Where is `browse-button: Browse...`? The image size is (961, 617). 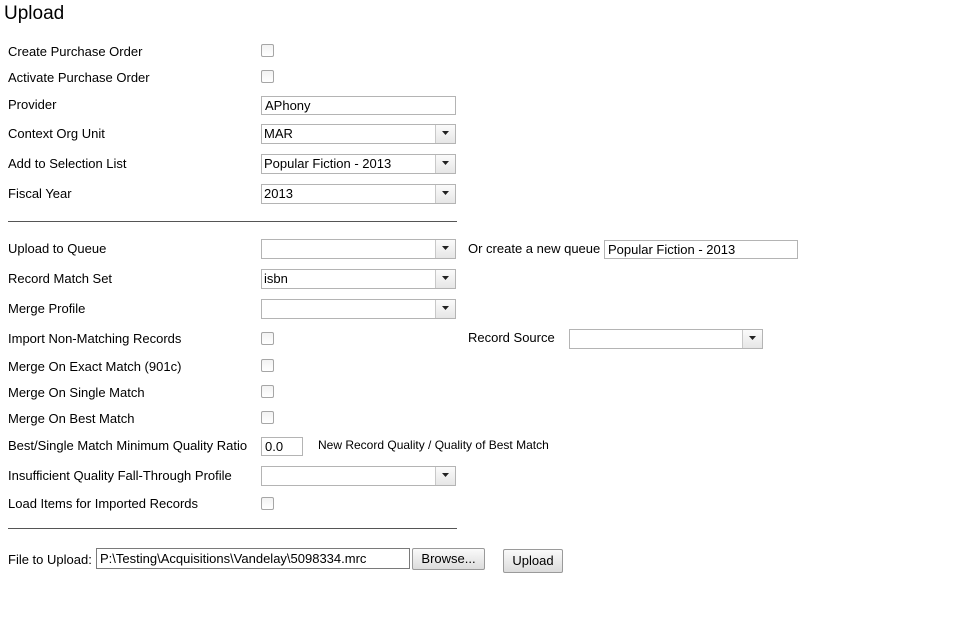 browse-button: Browse... is located at coordinates (448, 559).